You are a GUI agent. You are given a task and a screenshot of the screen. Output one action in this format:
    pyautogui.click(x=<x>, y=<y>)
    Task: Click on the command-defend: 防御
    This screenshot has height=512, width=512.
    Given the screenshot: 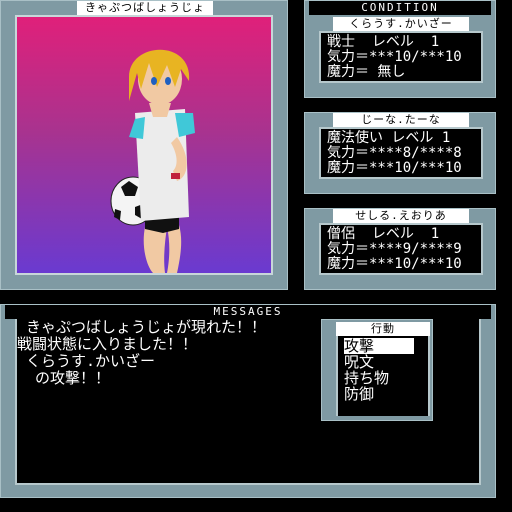 What is the action you would take?
    pyautogui.click(x=379, y=394)
    